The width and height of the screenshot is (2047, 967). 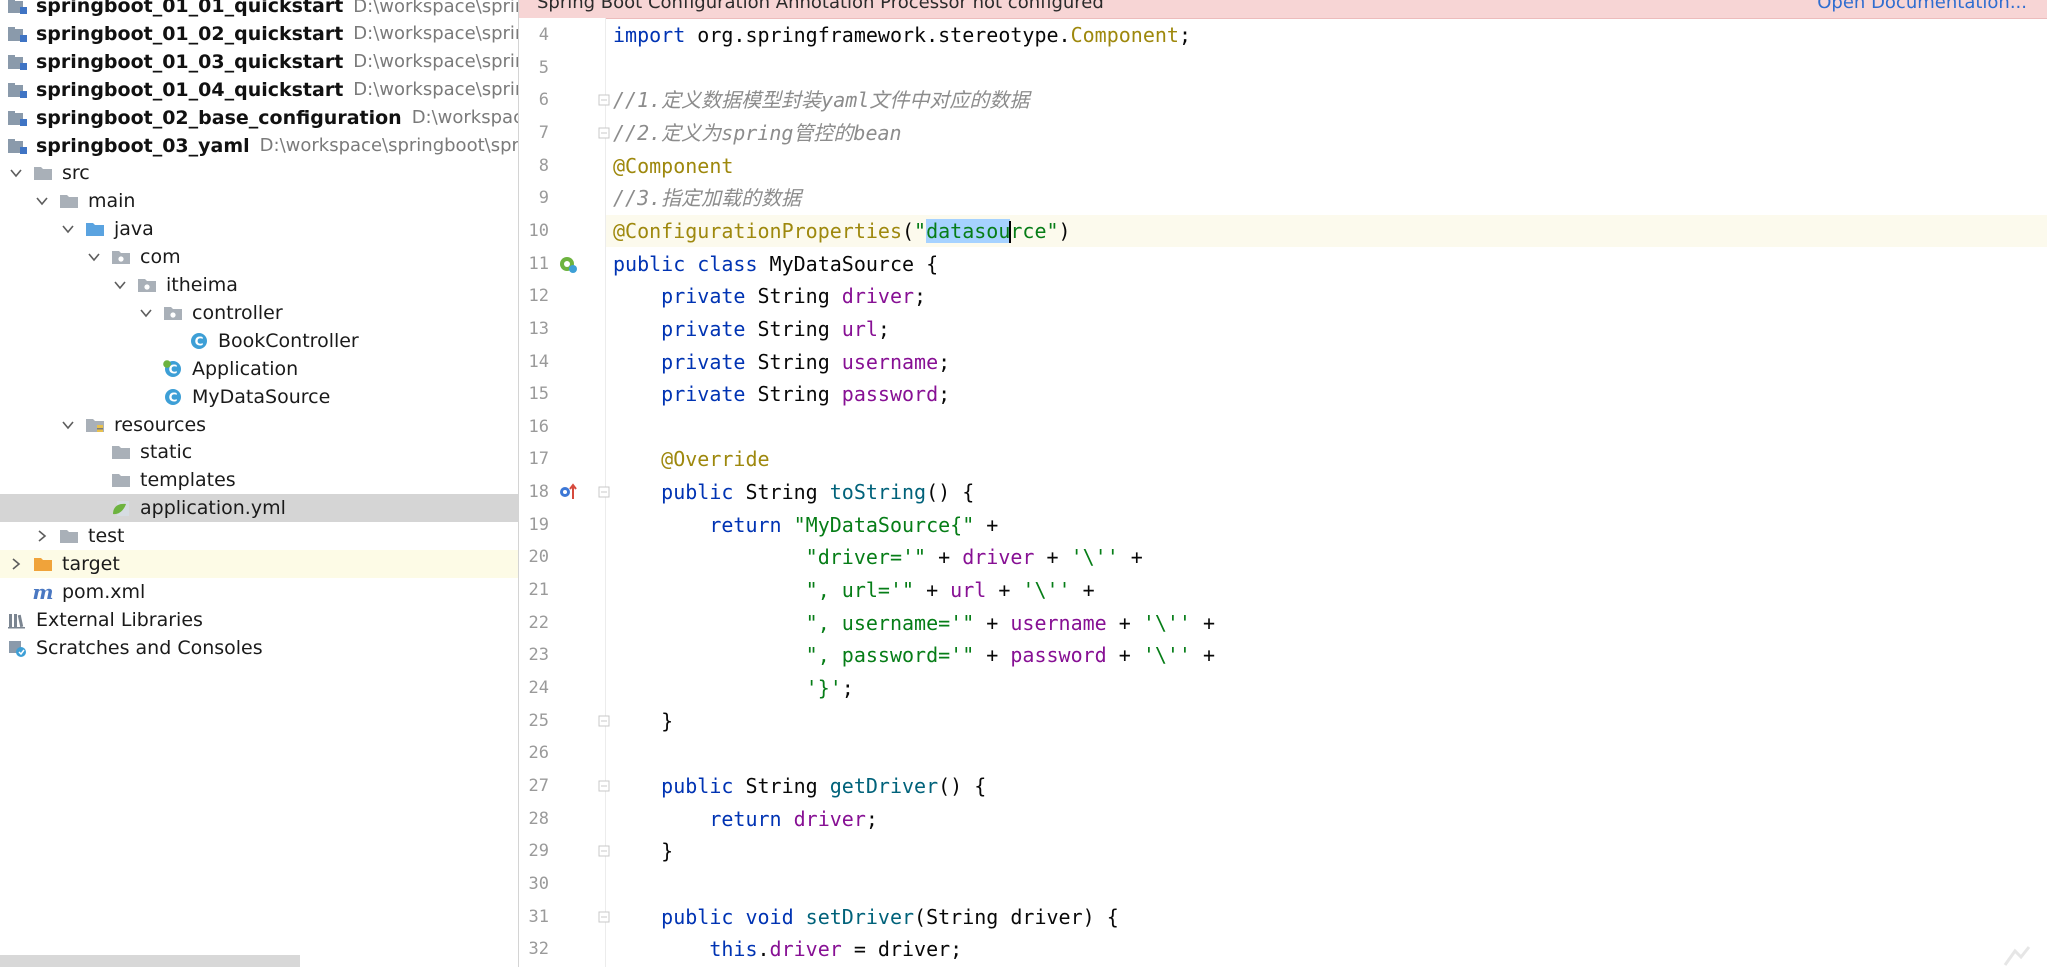 I want to click on tree-item-external-libraries: External Libraries, so click(x=259, y=620).